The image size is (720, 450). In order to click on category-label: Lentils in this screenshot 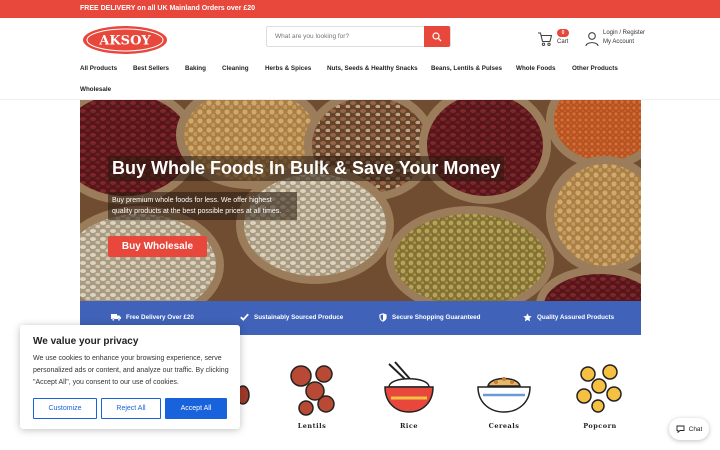, I will do `click(312, 426)`.